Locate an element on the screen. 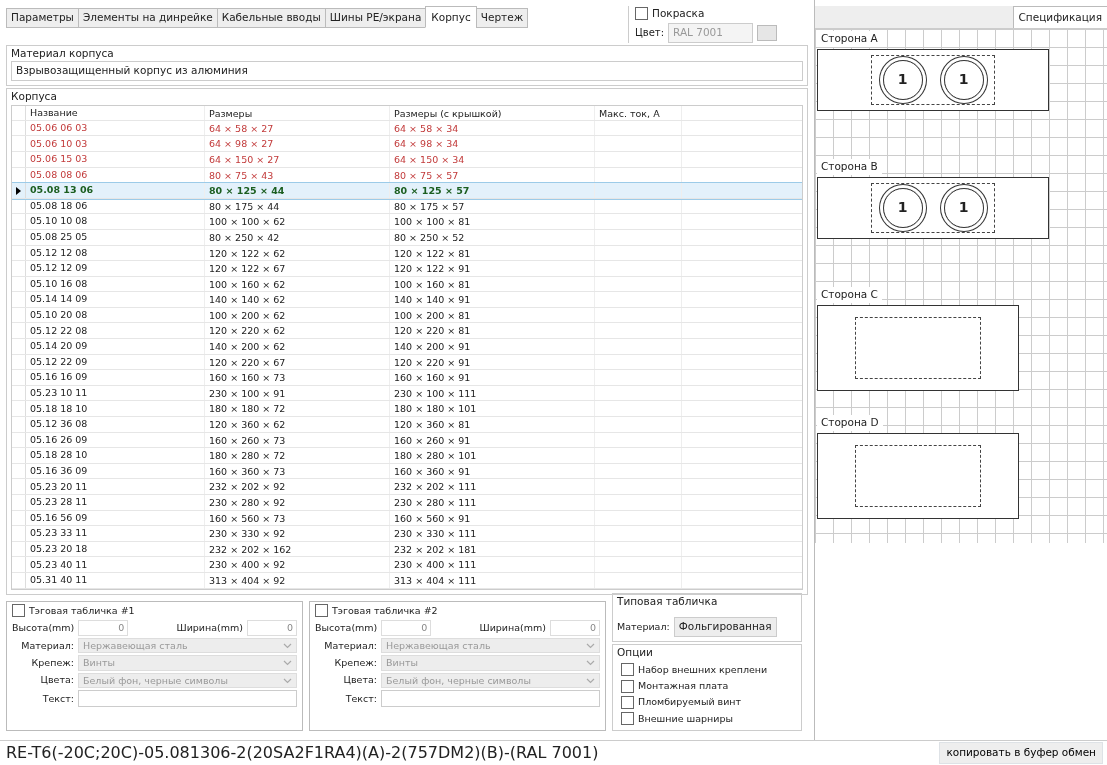 This screenshot has width=1107, height=765. tab: Чертеж is located at coordinates (502, 18).